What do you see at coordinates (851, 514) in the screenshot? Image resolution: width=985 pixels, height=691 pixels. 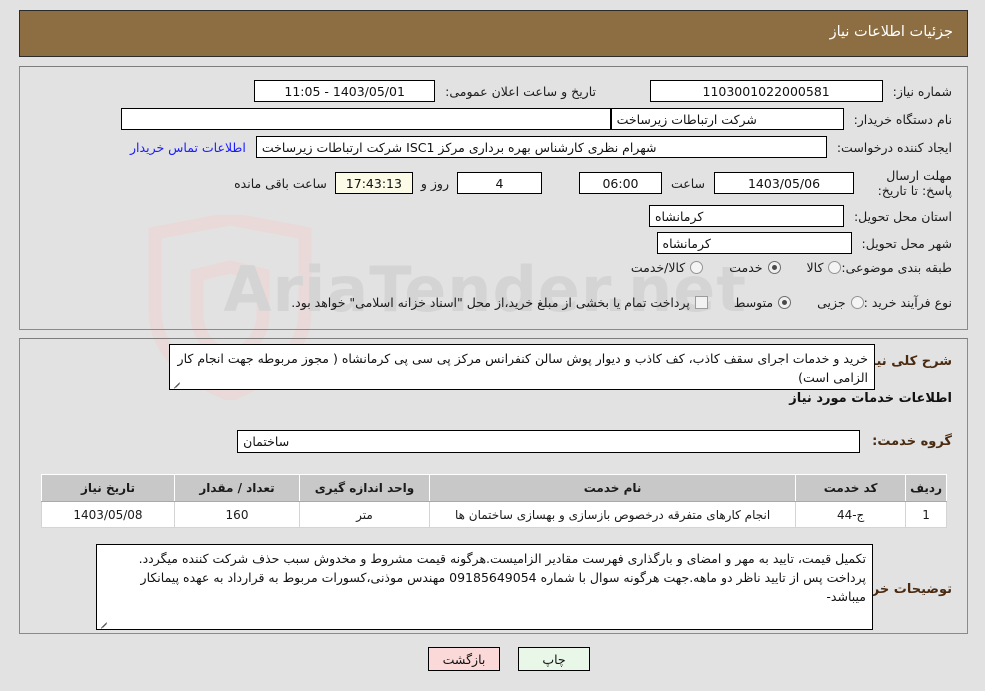 I see `cell-service-code: ج-44` at bounding box center [851, 514].